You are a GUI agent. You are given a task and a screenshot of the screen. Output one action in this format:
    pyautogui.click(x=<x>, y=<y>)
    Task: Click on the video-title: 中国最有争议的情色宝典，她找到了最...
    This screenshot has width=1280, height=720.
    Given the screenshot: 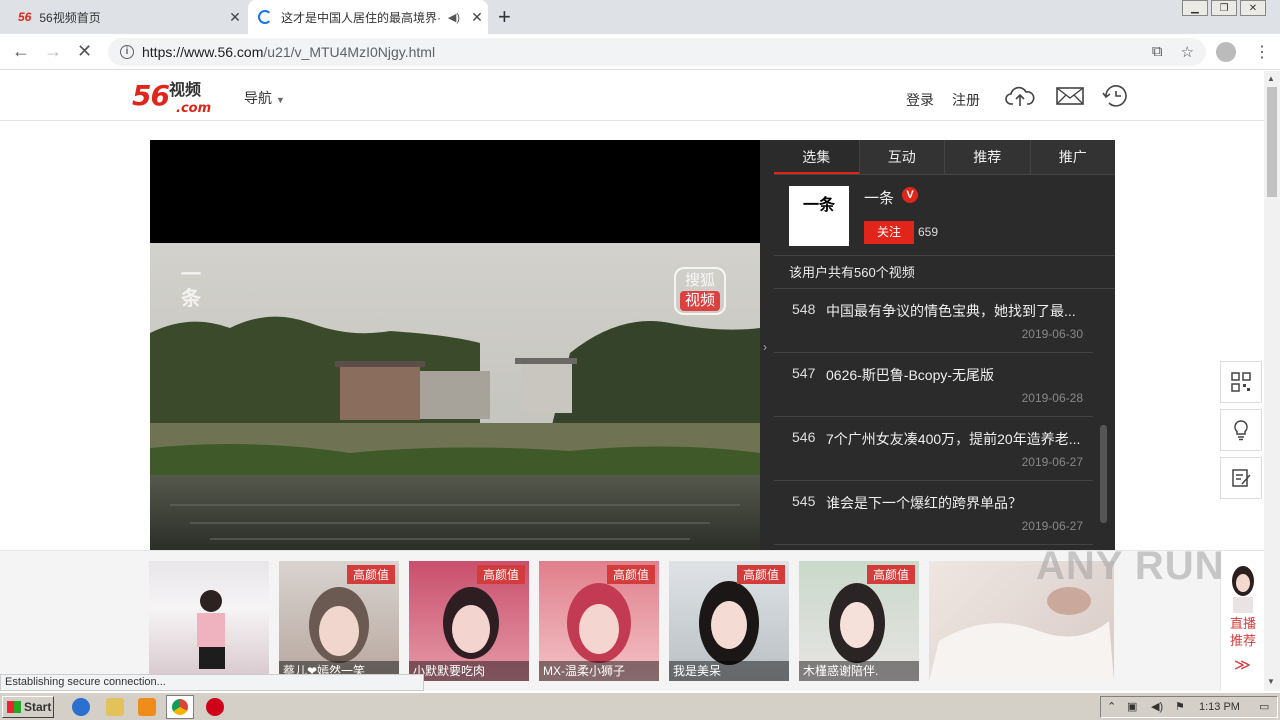 What is the action you would take?
    pyautogui.click(x=951, y=311)
    